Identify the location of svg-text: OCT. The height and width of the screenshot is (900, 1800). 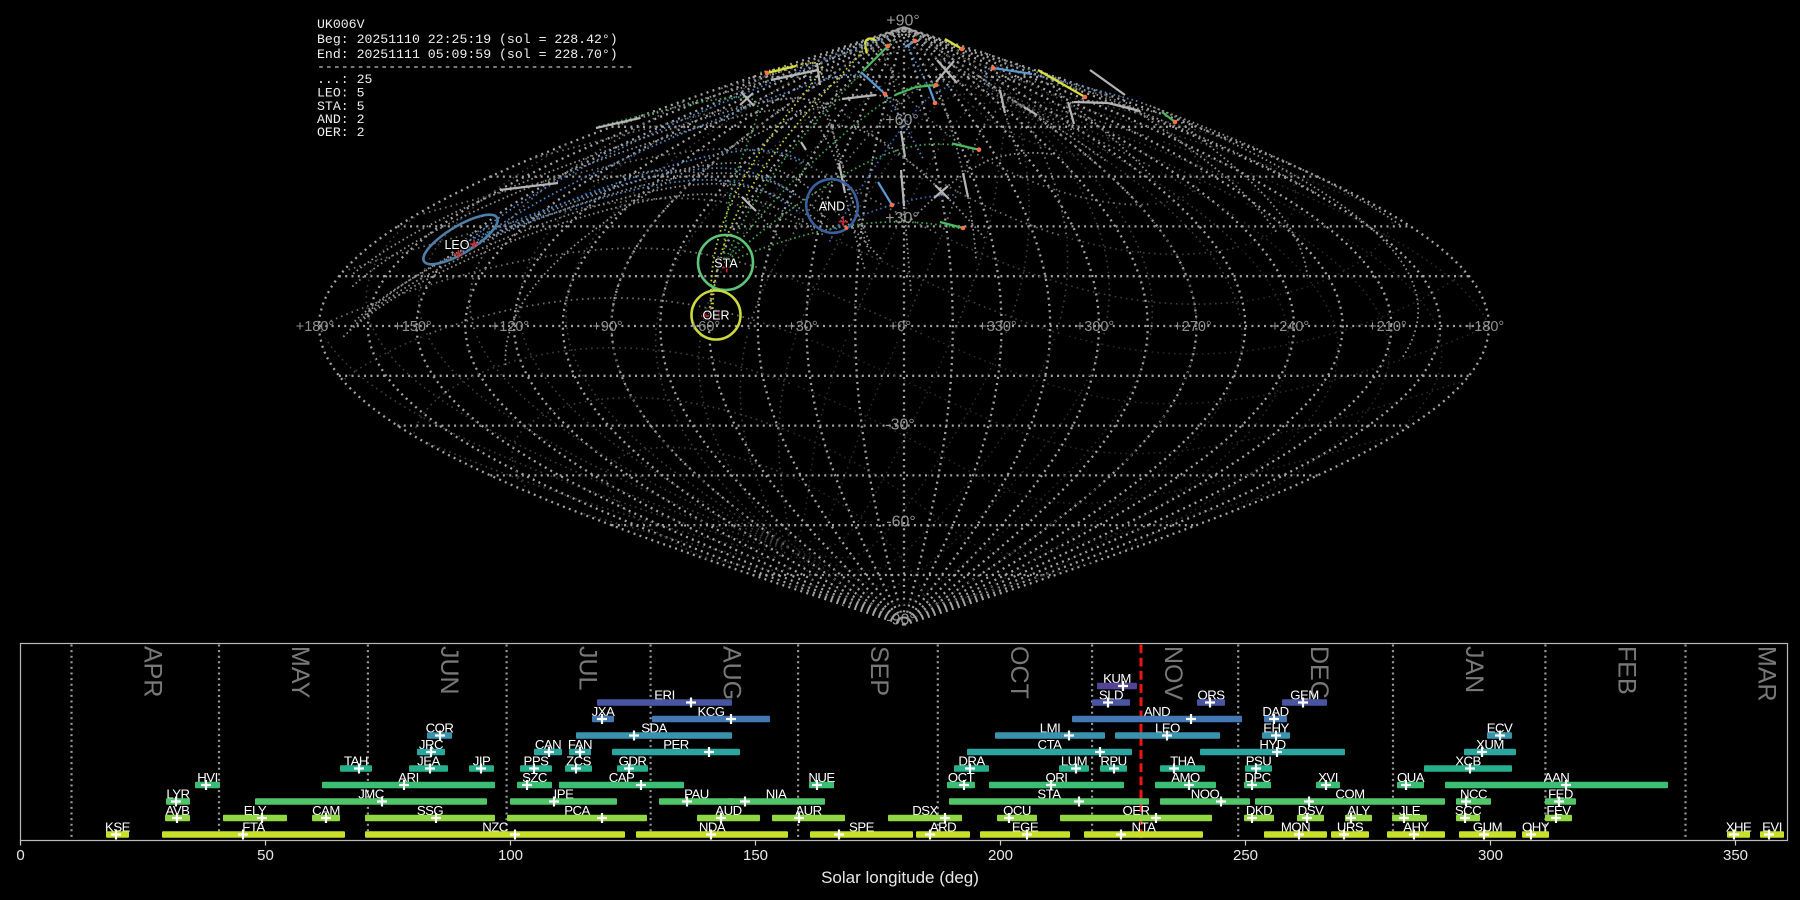
(1019, 672).